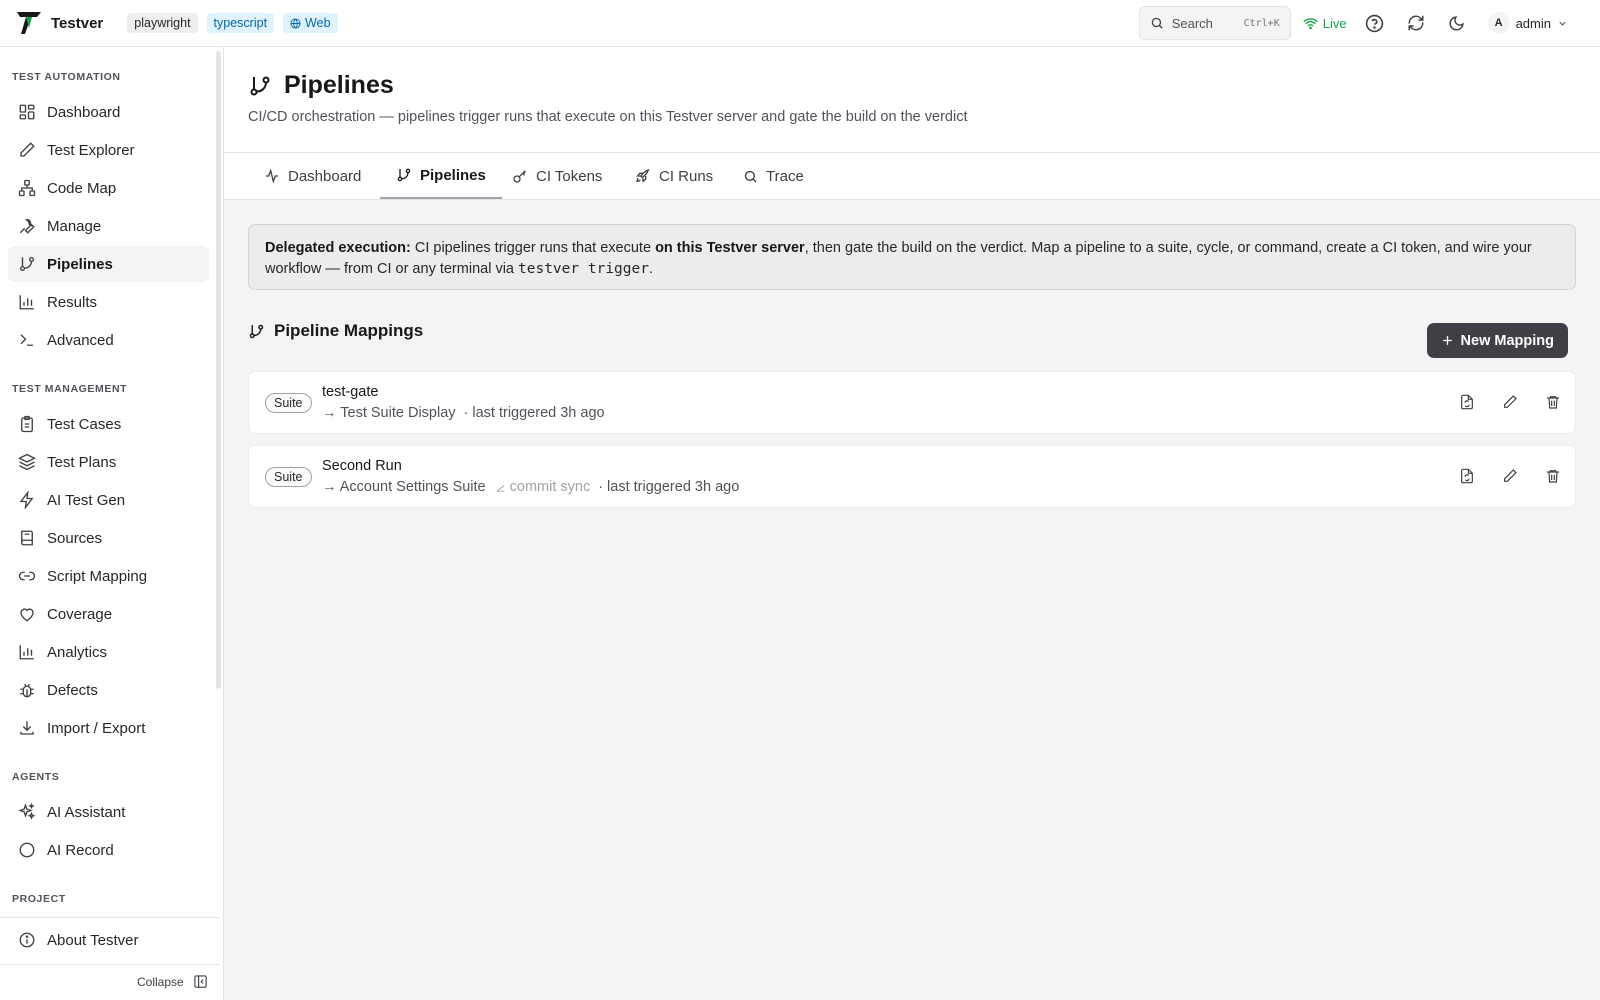 The width and height of the screenshot is (1600, 1000). Describe the element at coordinates (74, 226) in the screenshot. I see `sidebar-item-label: Manage` at that location.